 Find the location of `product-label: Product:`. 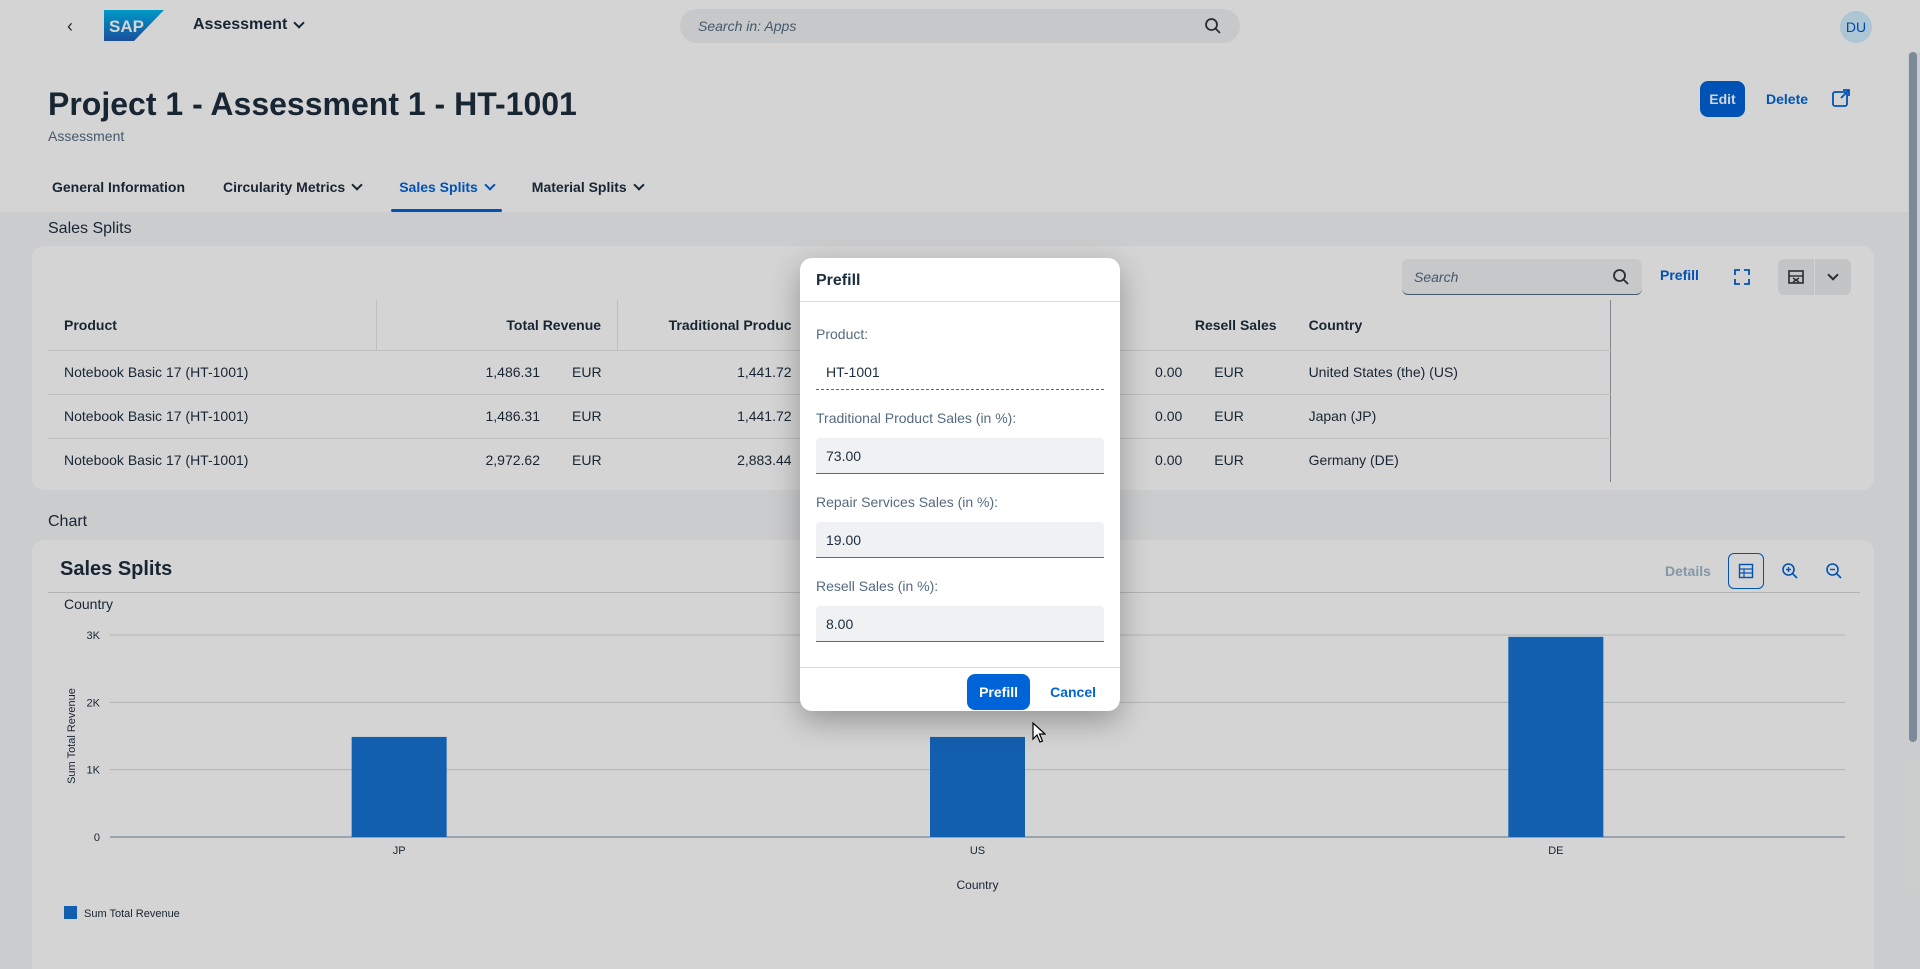

product-label: Product: is located at coordinates (842, 334).